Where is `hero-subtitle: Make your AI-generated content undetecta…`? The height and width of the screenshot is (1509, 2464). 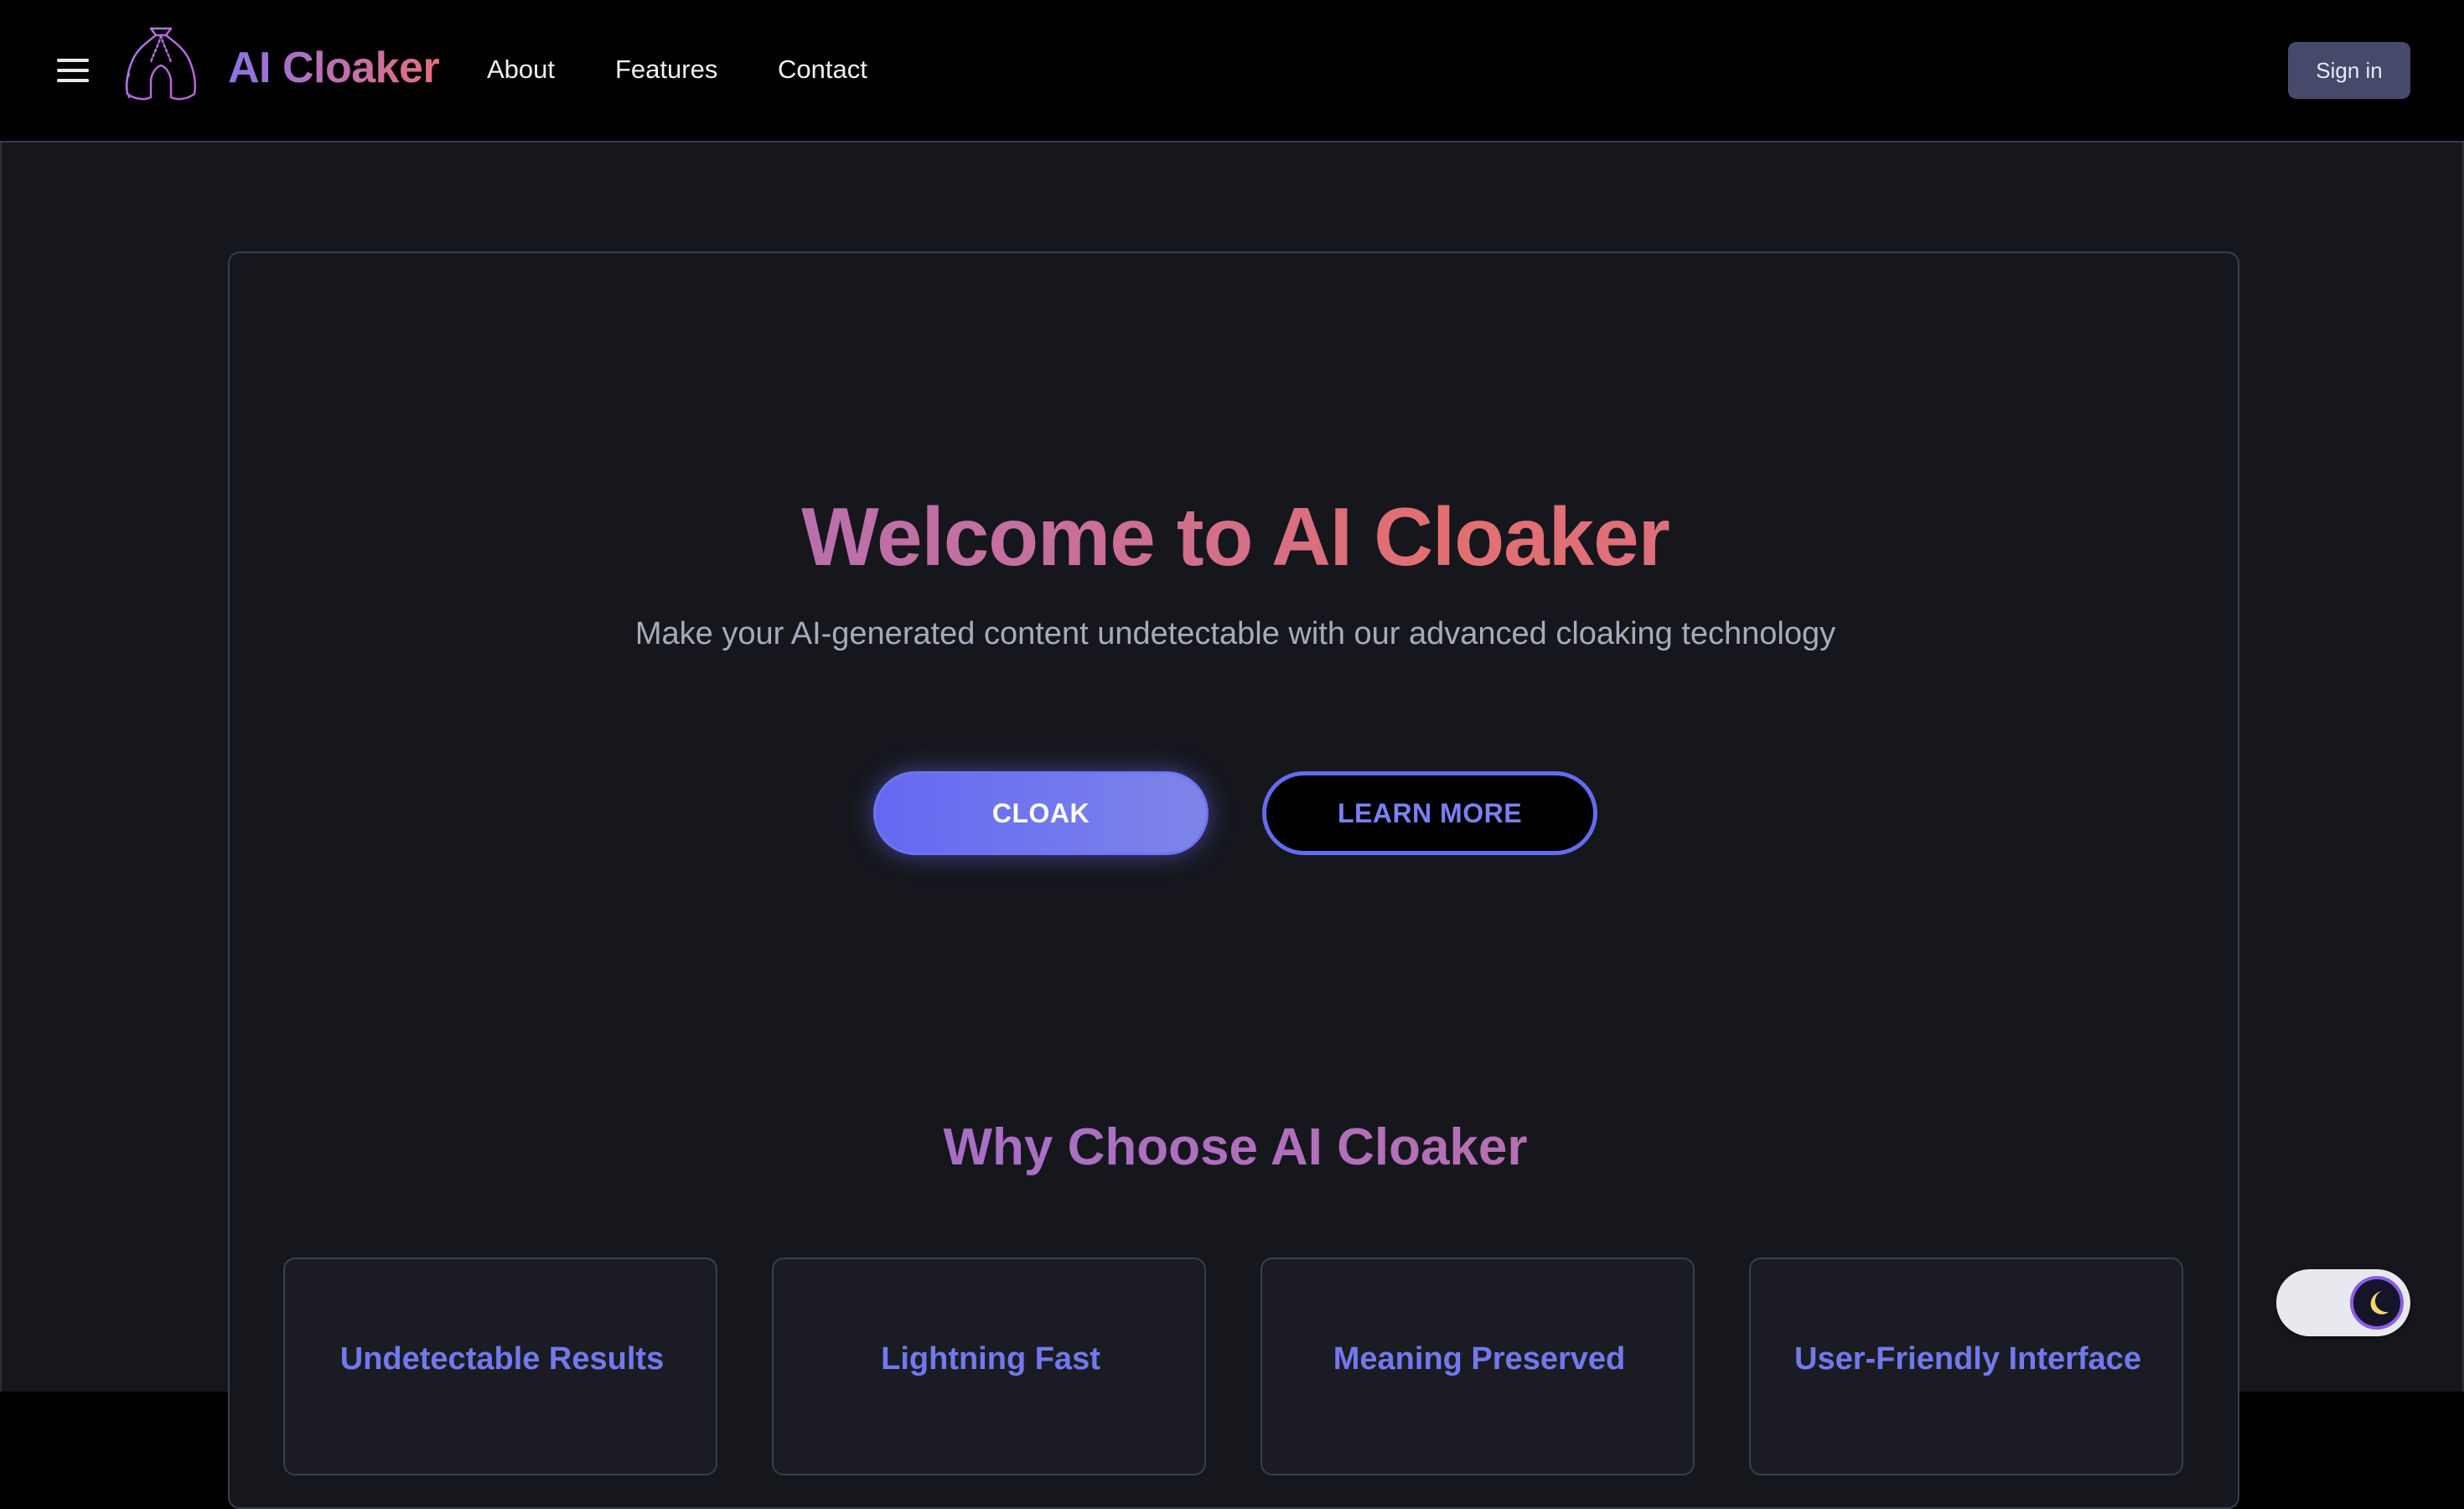 hero-subtitle: Make your AI-generated content undetecta… is located at coordinates (1235, 633).